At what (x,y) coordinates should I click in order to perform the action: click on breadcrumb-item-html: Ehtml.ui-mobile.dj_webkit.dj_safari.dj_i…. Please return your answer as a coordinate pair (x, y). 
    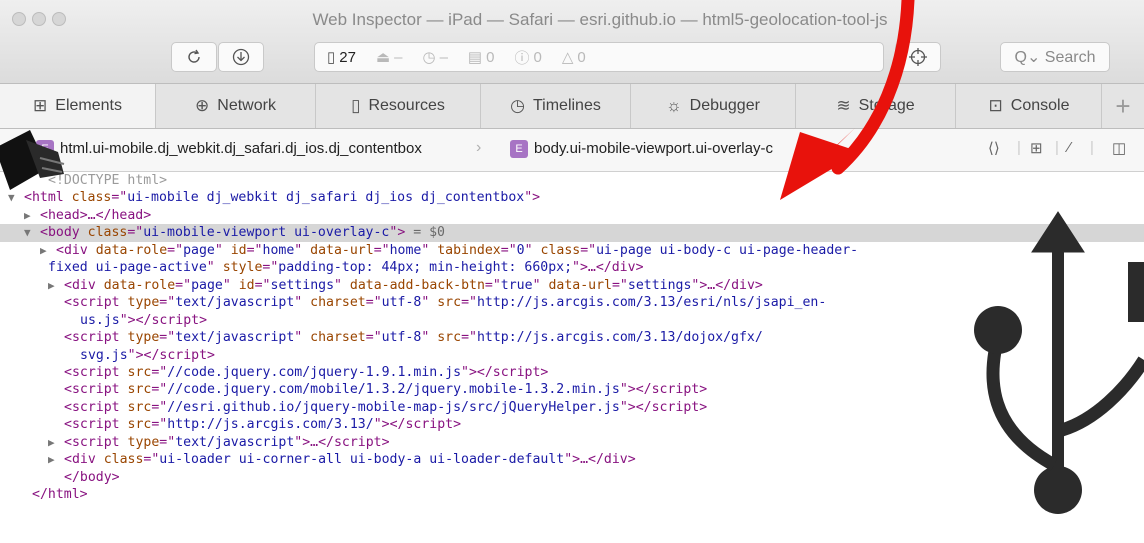
    Looking at the image, I should click on (229, 149).